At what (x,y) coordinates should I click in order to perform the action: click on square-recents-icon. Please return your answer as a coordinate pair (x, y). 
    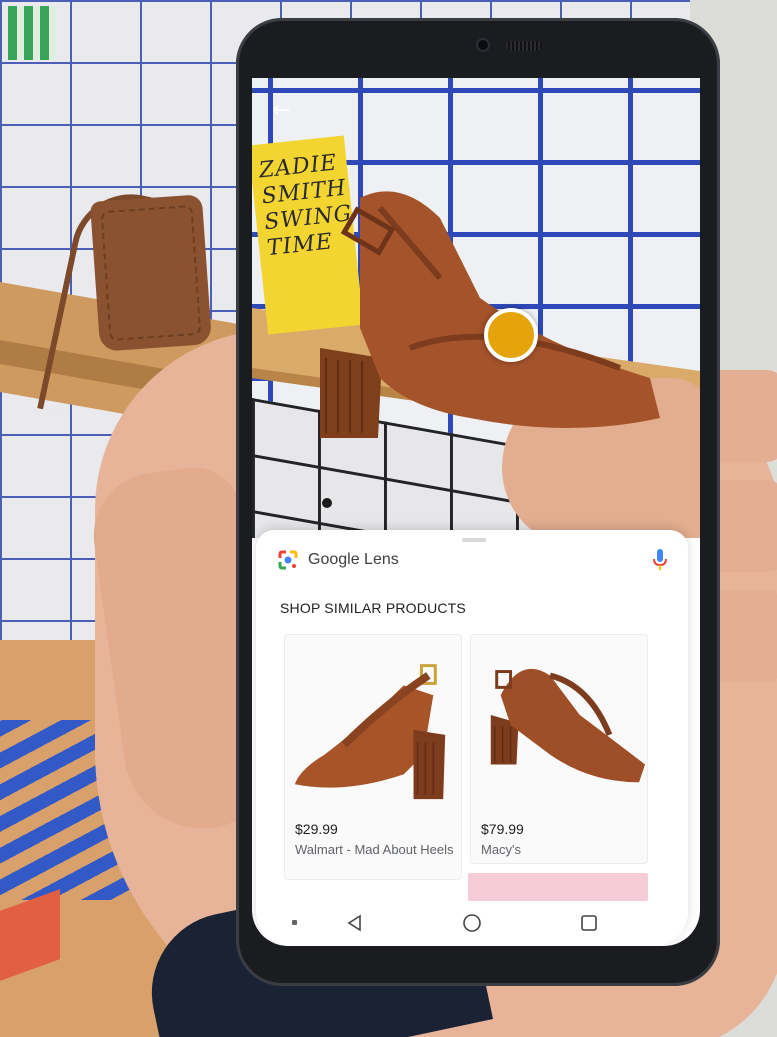
    Looking at the image, I should click on (589, 923).